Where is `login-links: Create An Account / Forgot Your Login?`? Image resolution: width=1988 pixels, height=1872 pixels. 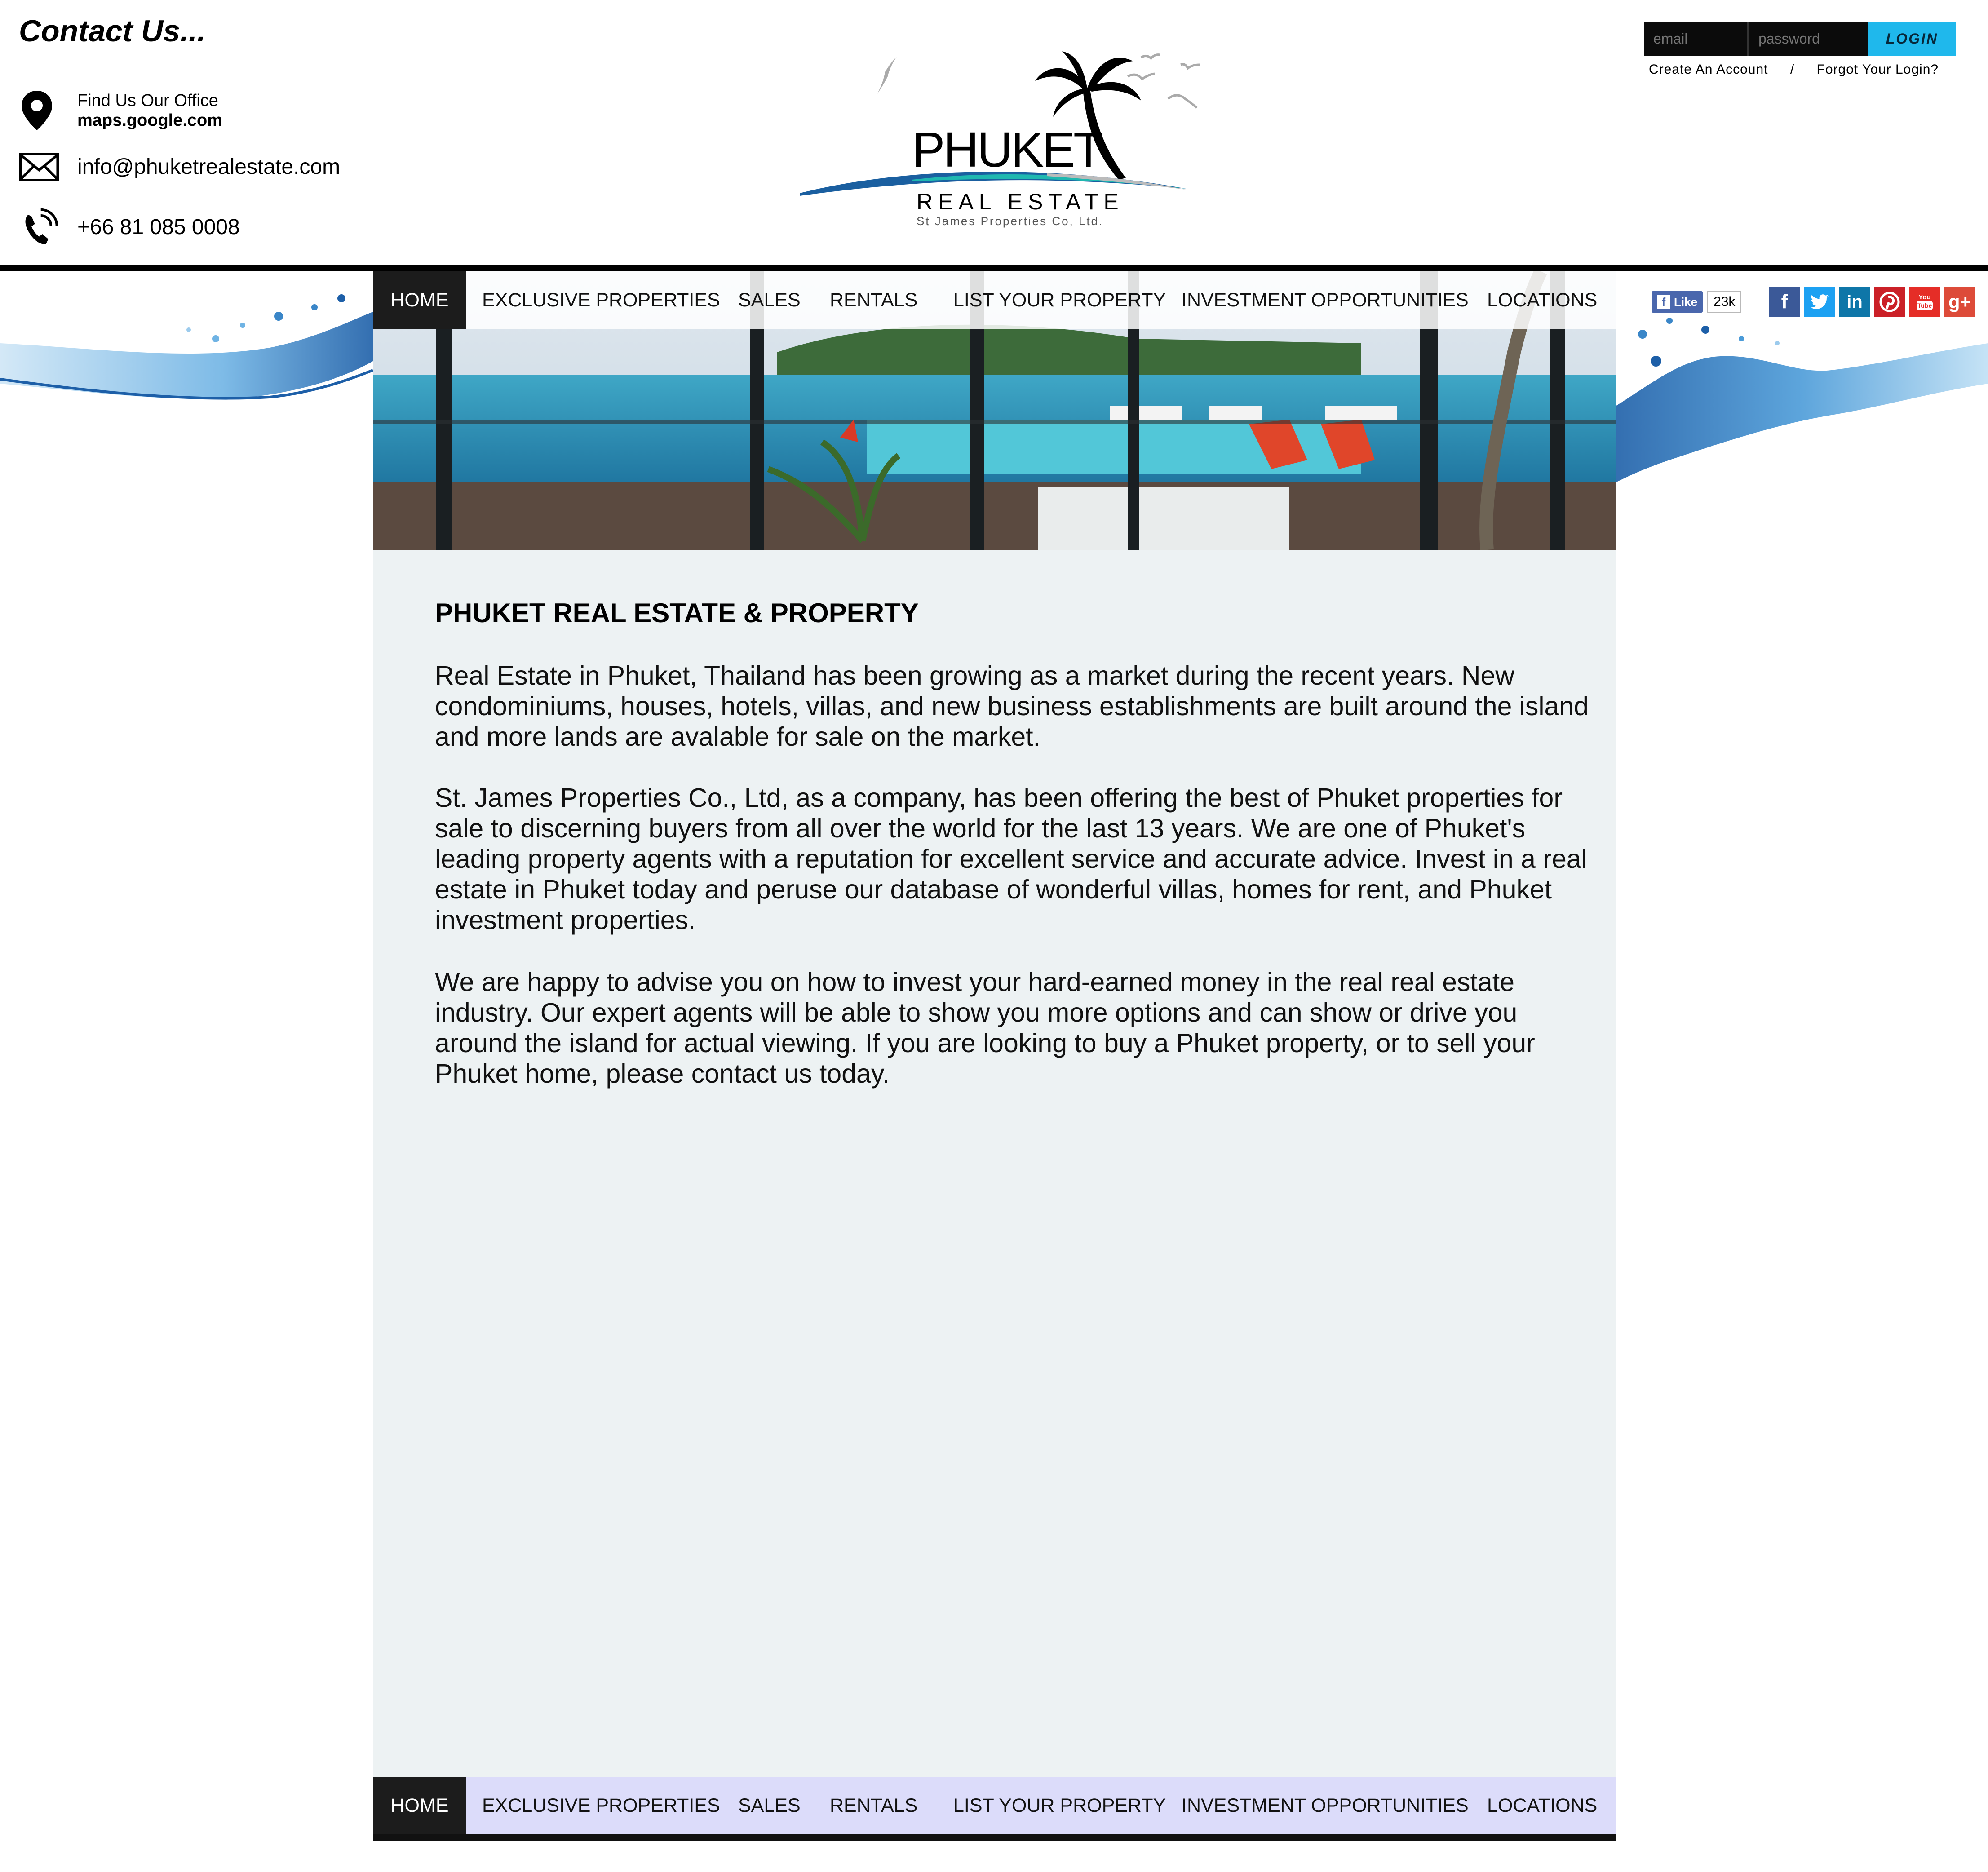
login-links: Create An Account / Forgot Your Login? is located at coordinates (1794, 69).